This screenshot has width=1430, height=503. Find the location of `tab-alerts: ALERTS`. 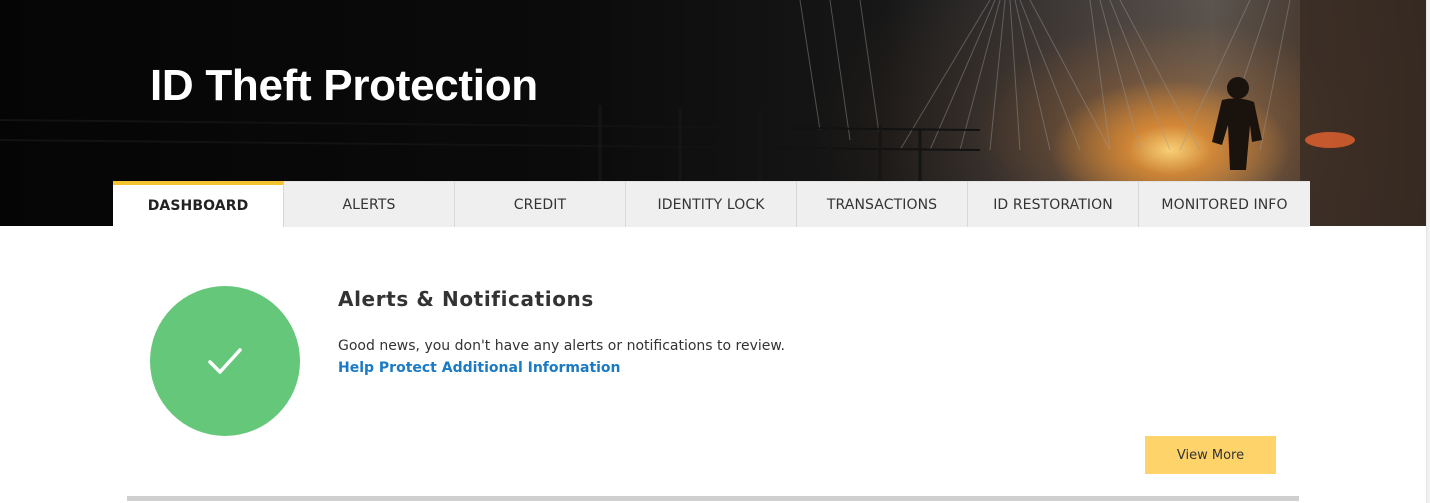

tab-alerts: ALERTS is located at coordinates (369, 204).